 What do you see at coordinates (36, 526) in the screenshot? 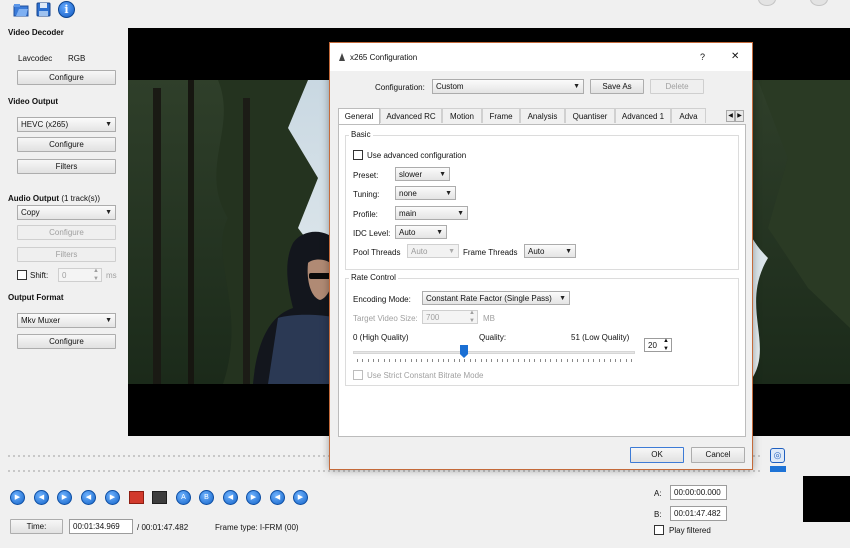
I see `time-button: Time:` at bounding box center [36, 526].